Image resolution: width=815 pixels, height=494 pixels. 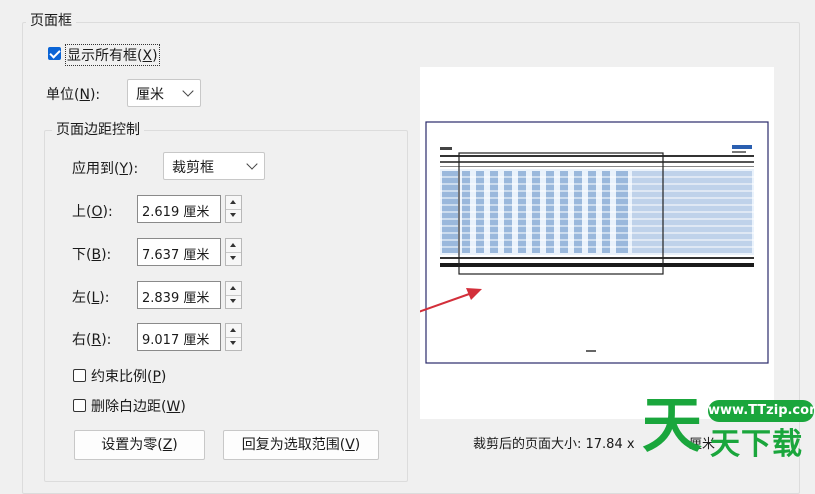 I want to click on margin-right-label: 右(R):, so click(x=92, y=340).